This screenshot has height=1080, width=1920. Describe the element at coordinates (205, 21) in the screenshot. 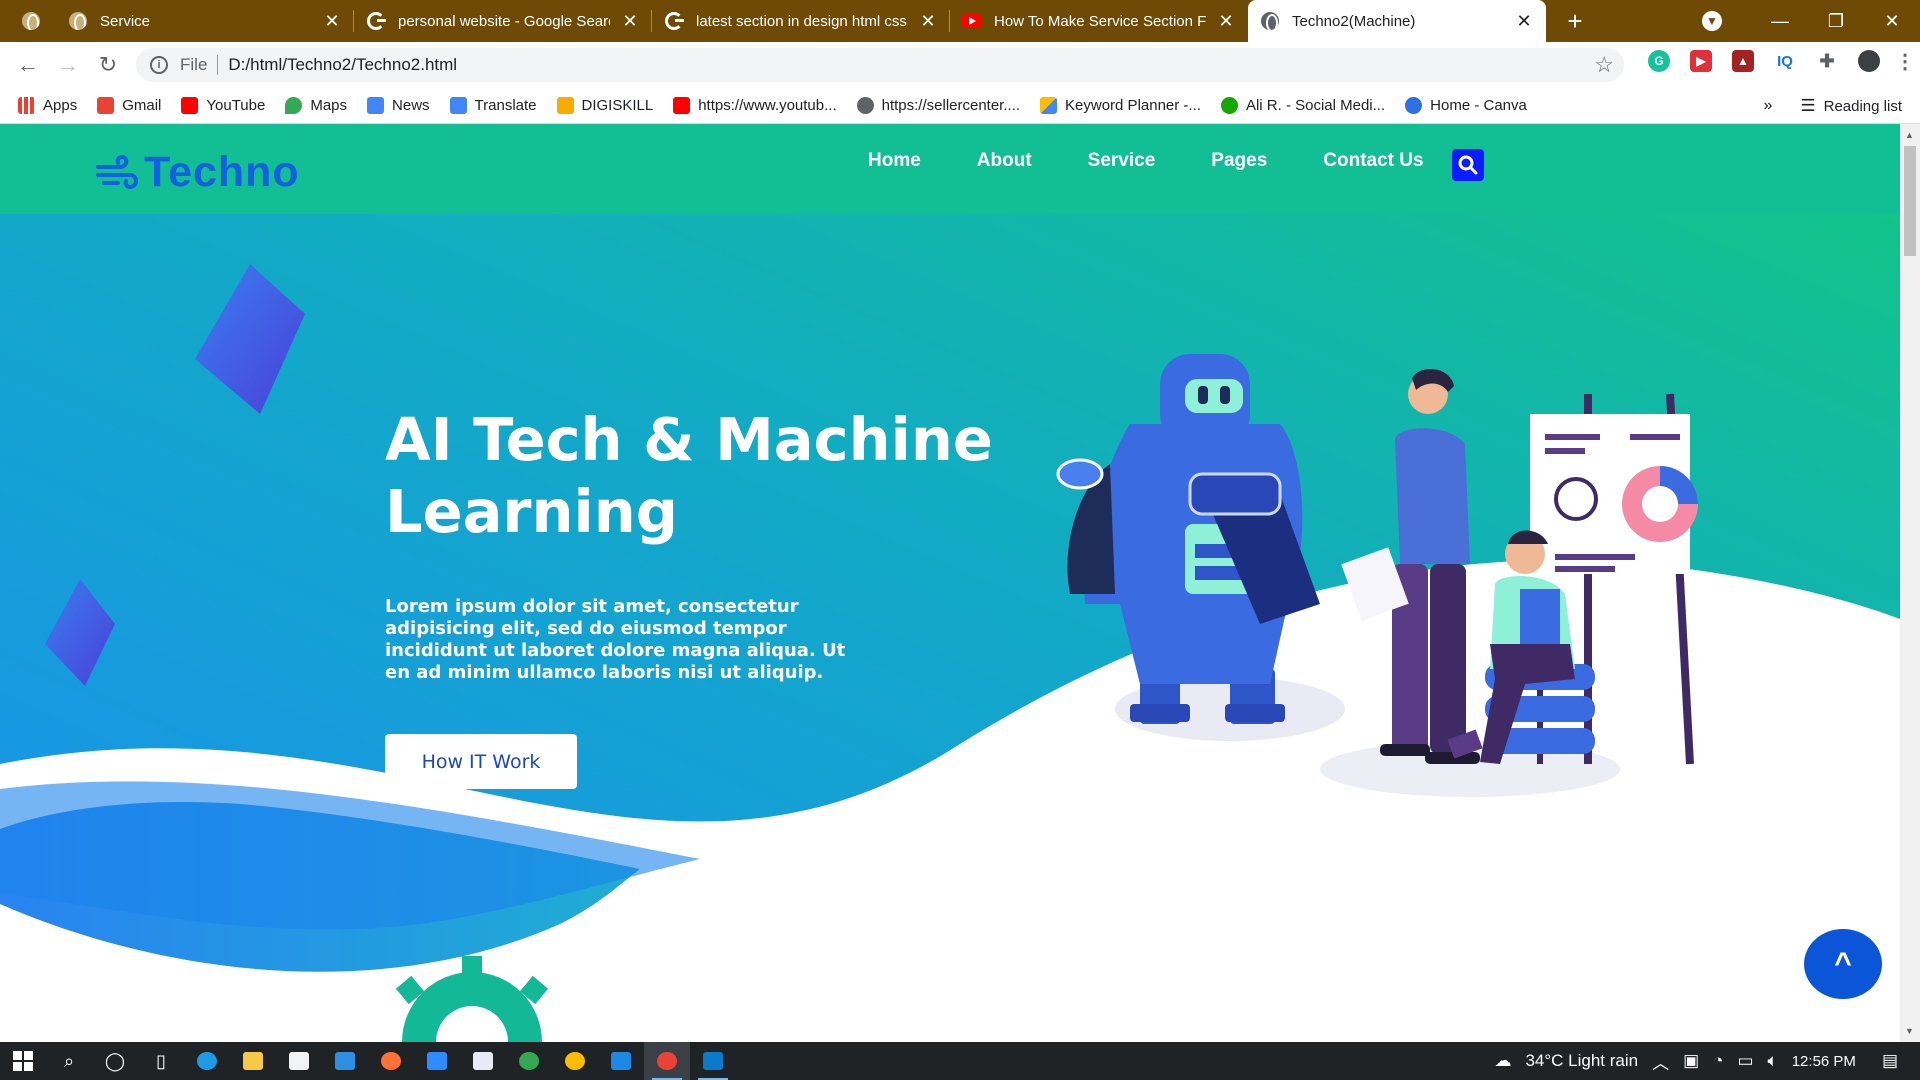

I see `tab-service: Service ✕` at that location.